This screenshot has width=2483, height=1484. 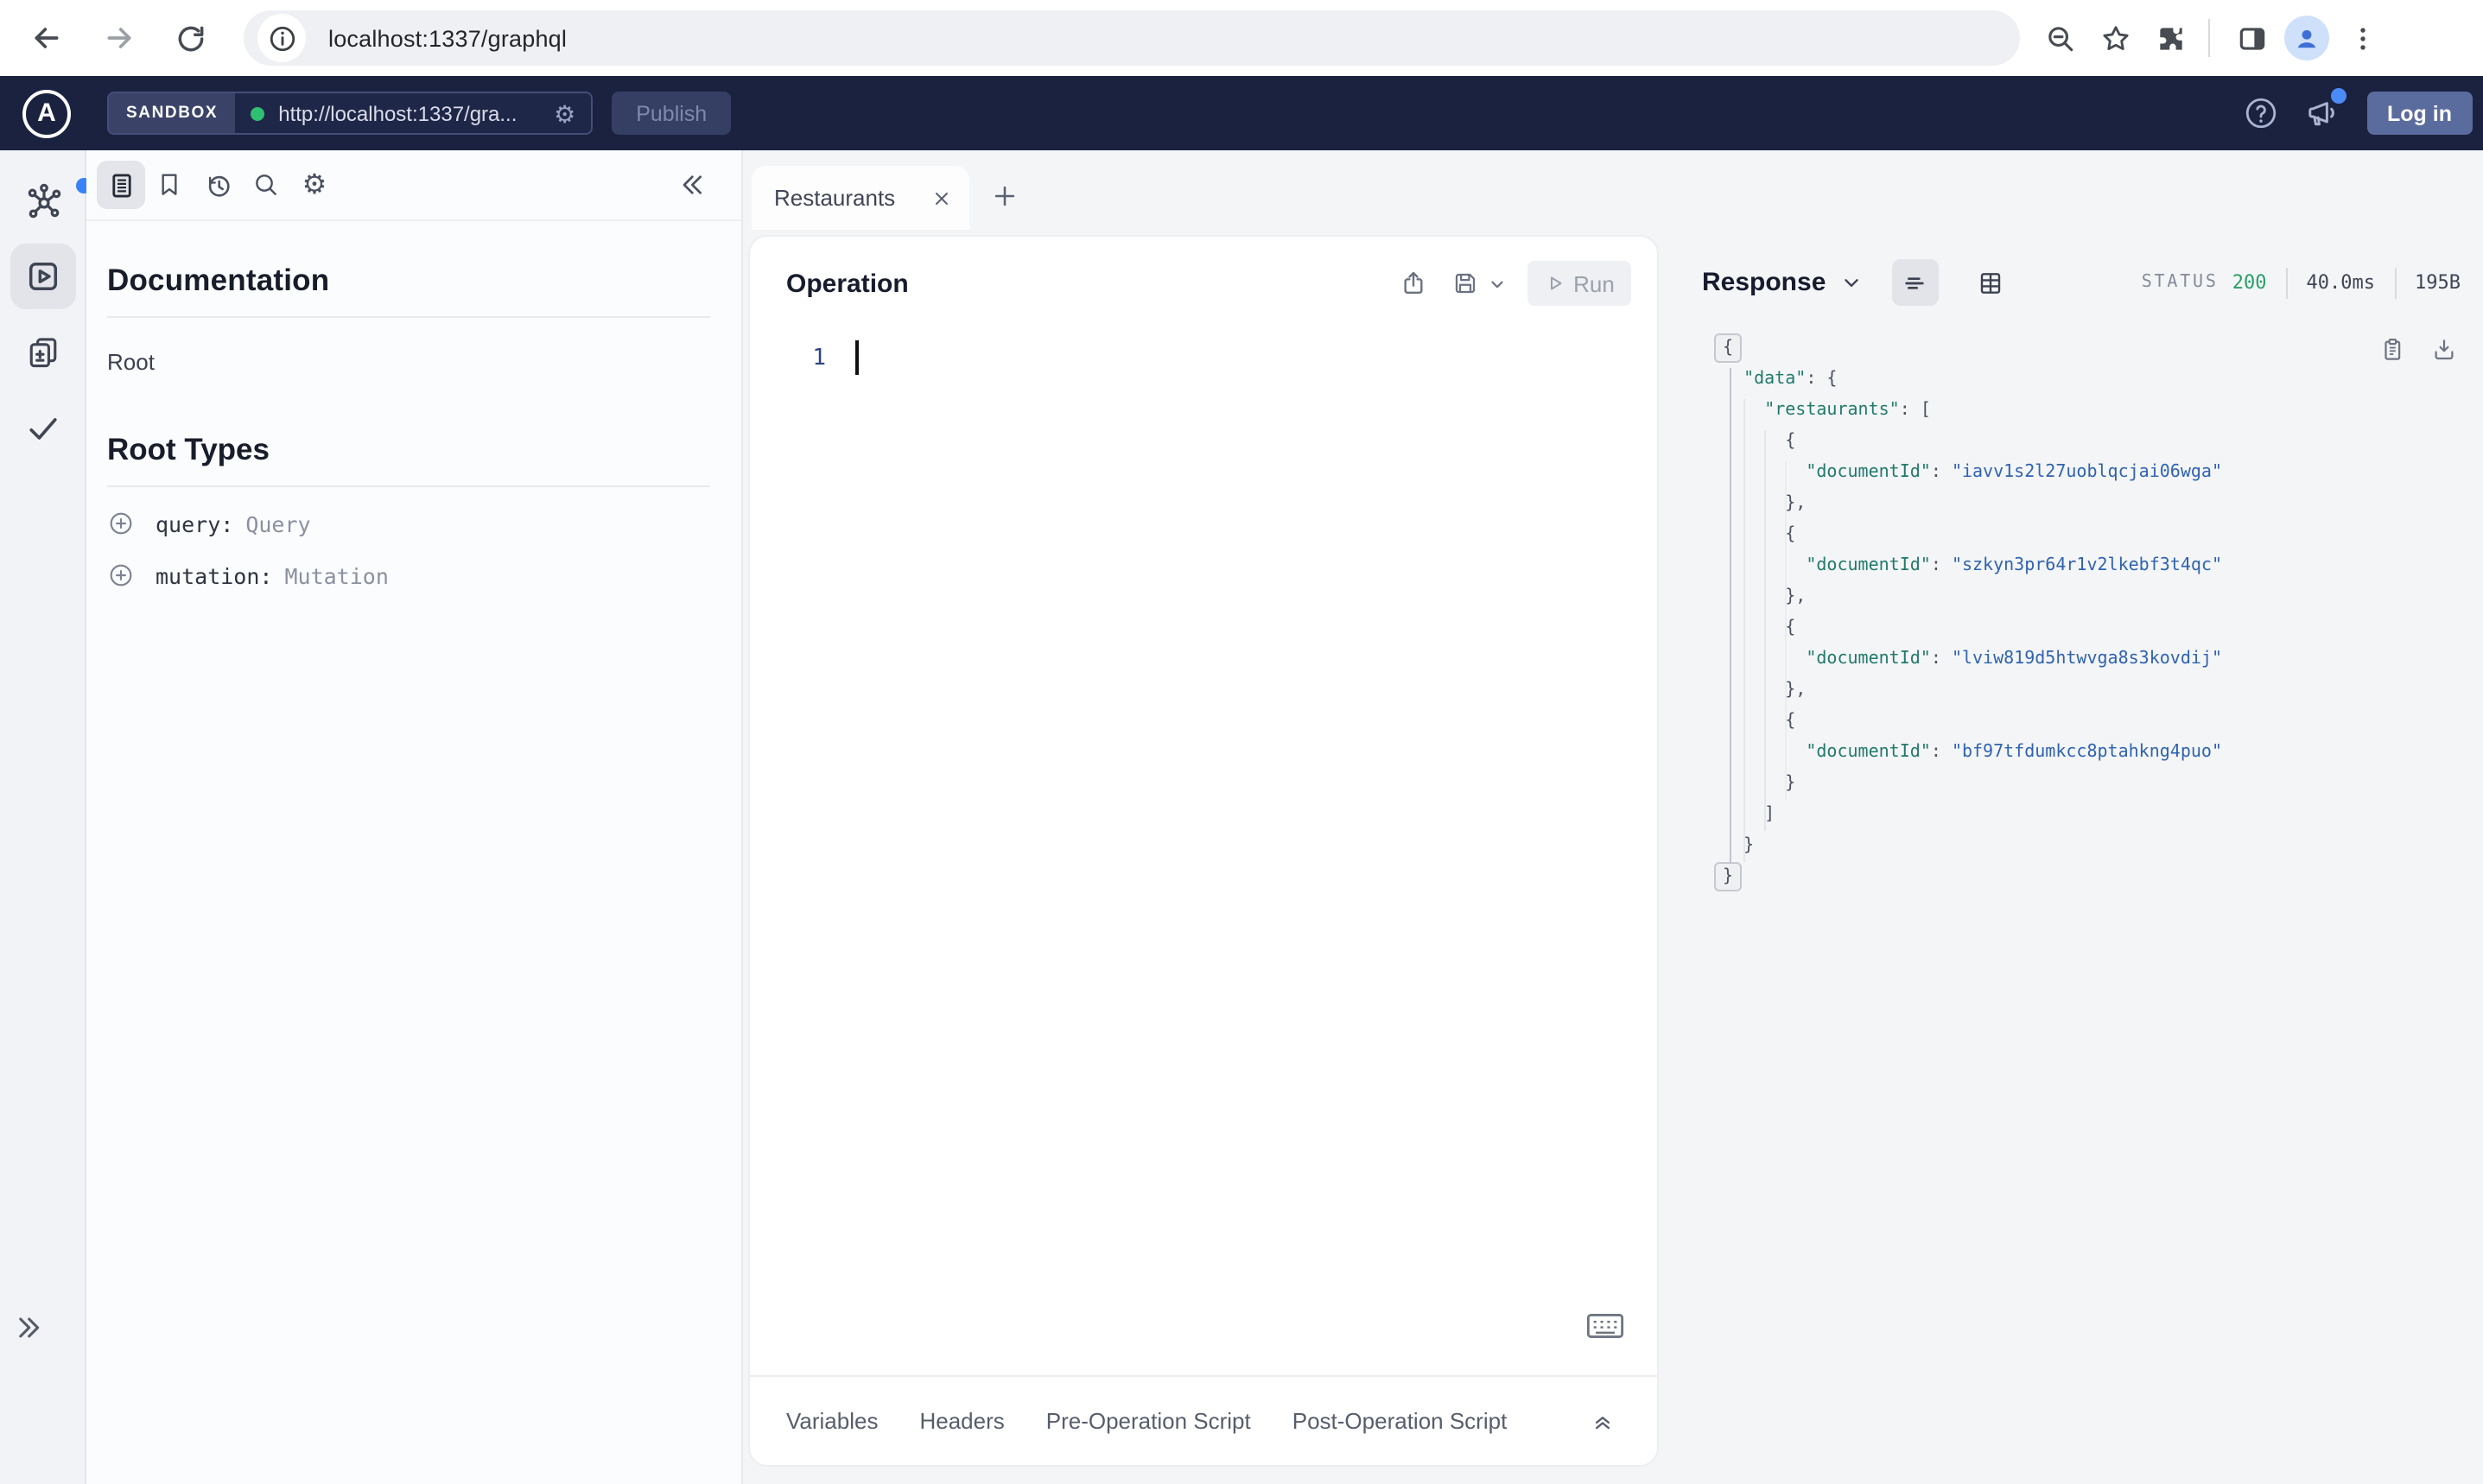 I want to click on browser-back-icon, so click(x=47, y=38).